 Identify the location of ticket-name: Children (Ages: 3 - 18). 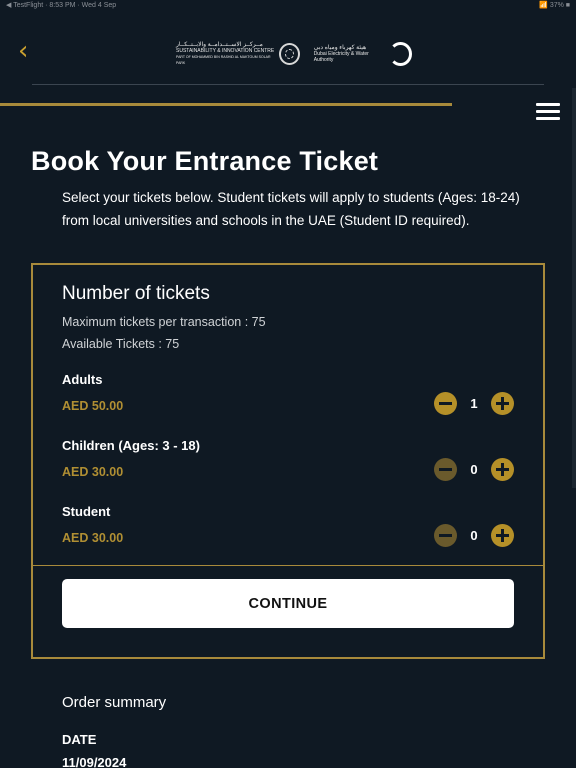
(131, 445).